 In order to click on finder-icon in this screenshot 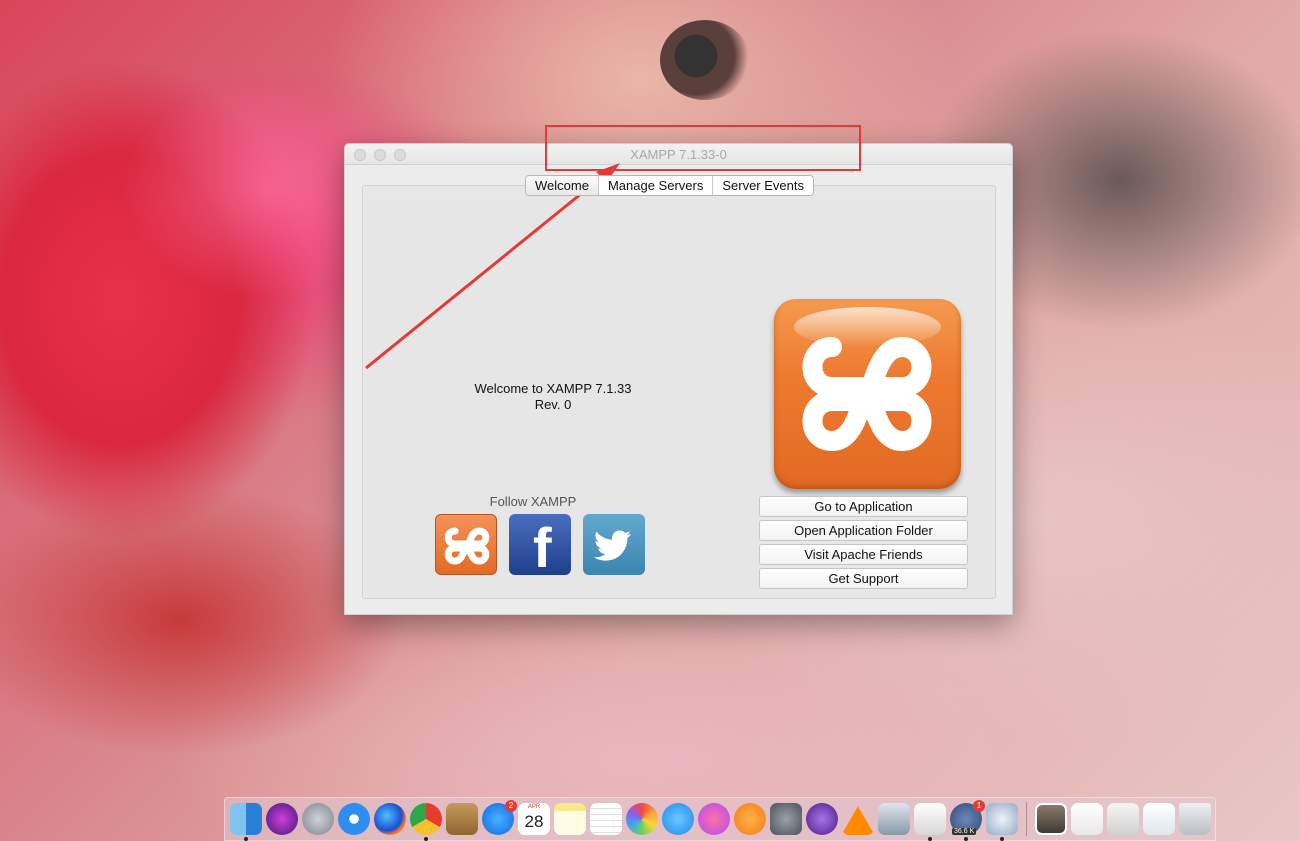, I will do `click(246, 822)`.